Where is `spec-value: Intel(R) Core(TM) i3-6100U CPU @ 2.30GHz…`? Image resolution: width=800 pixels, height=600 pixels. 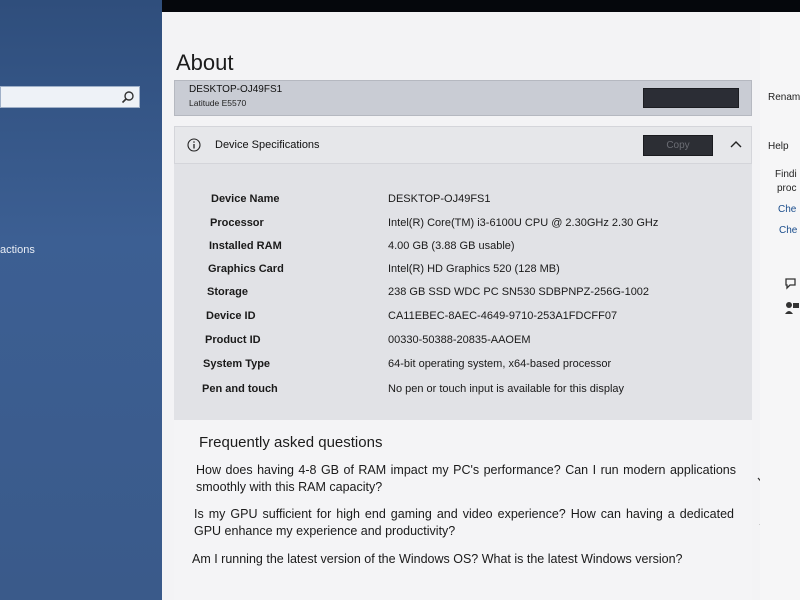
spec-value: Intel(R) Core(TM) i3-6100U CPU @ 2.30GHz… is located at coordinates (523, 223).